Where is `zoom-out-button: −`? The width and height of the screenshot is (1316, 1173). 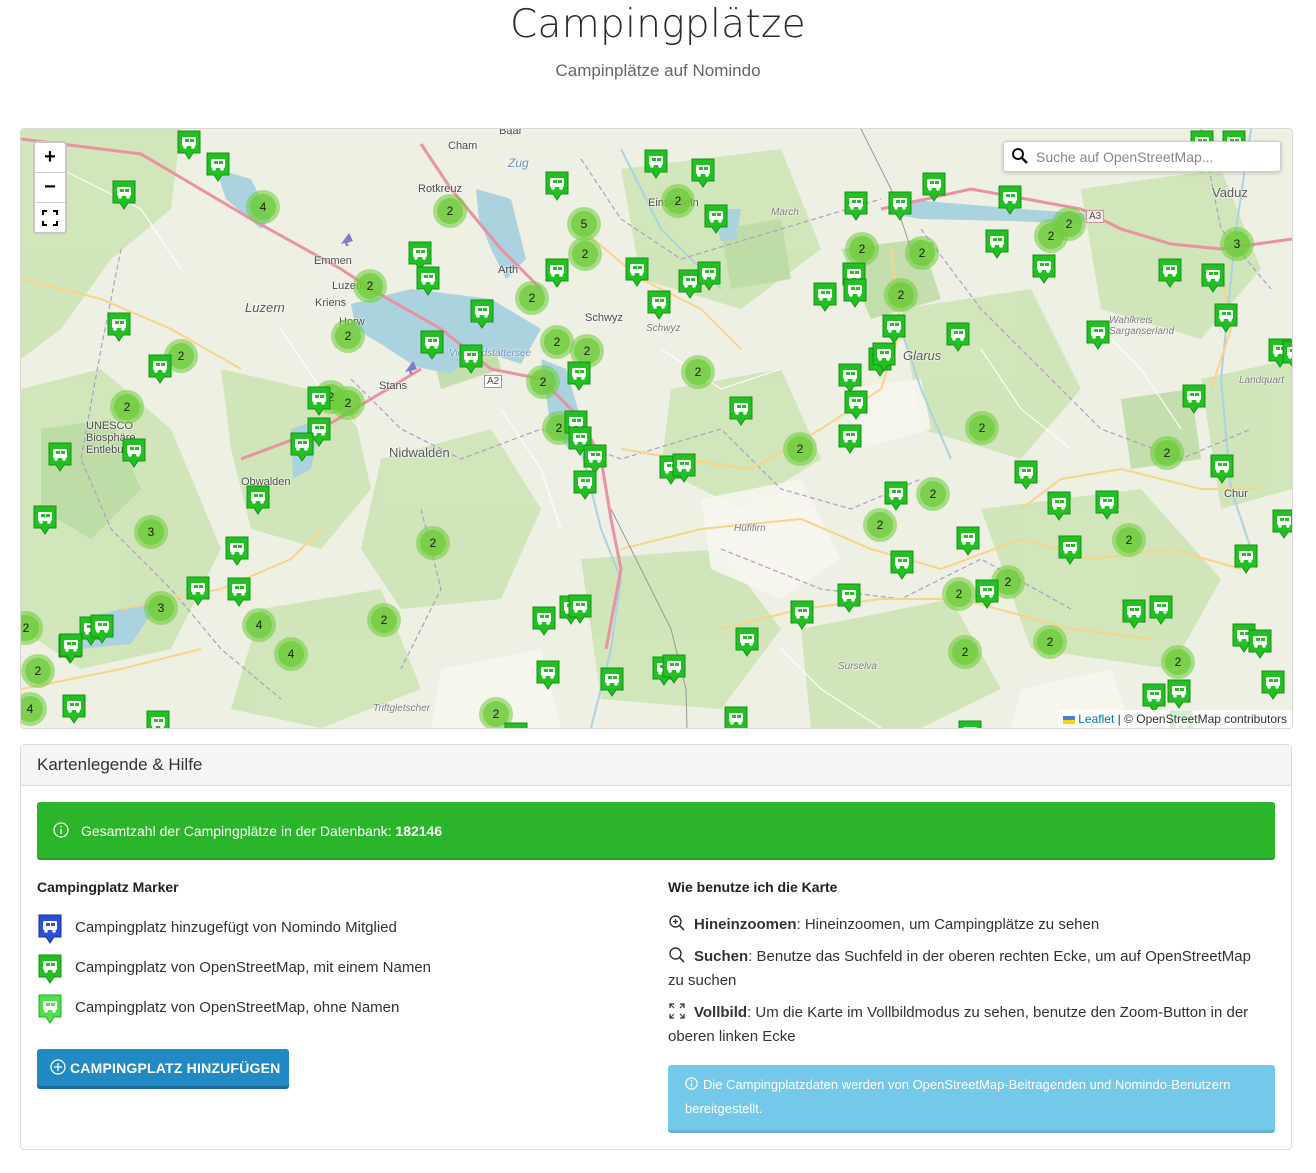 zoom-out-button: − is located at coordinates (50, 188).